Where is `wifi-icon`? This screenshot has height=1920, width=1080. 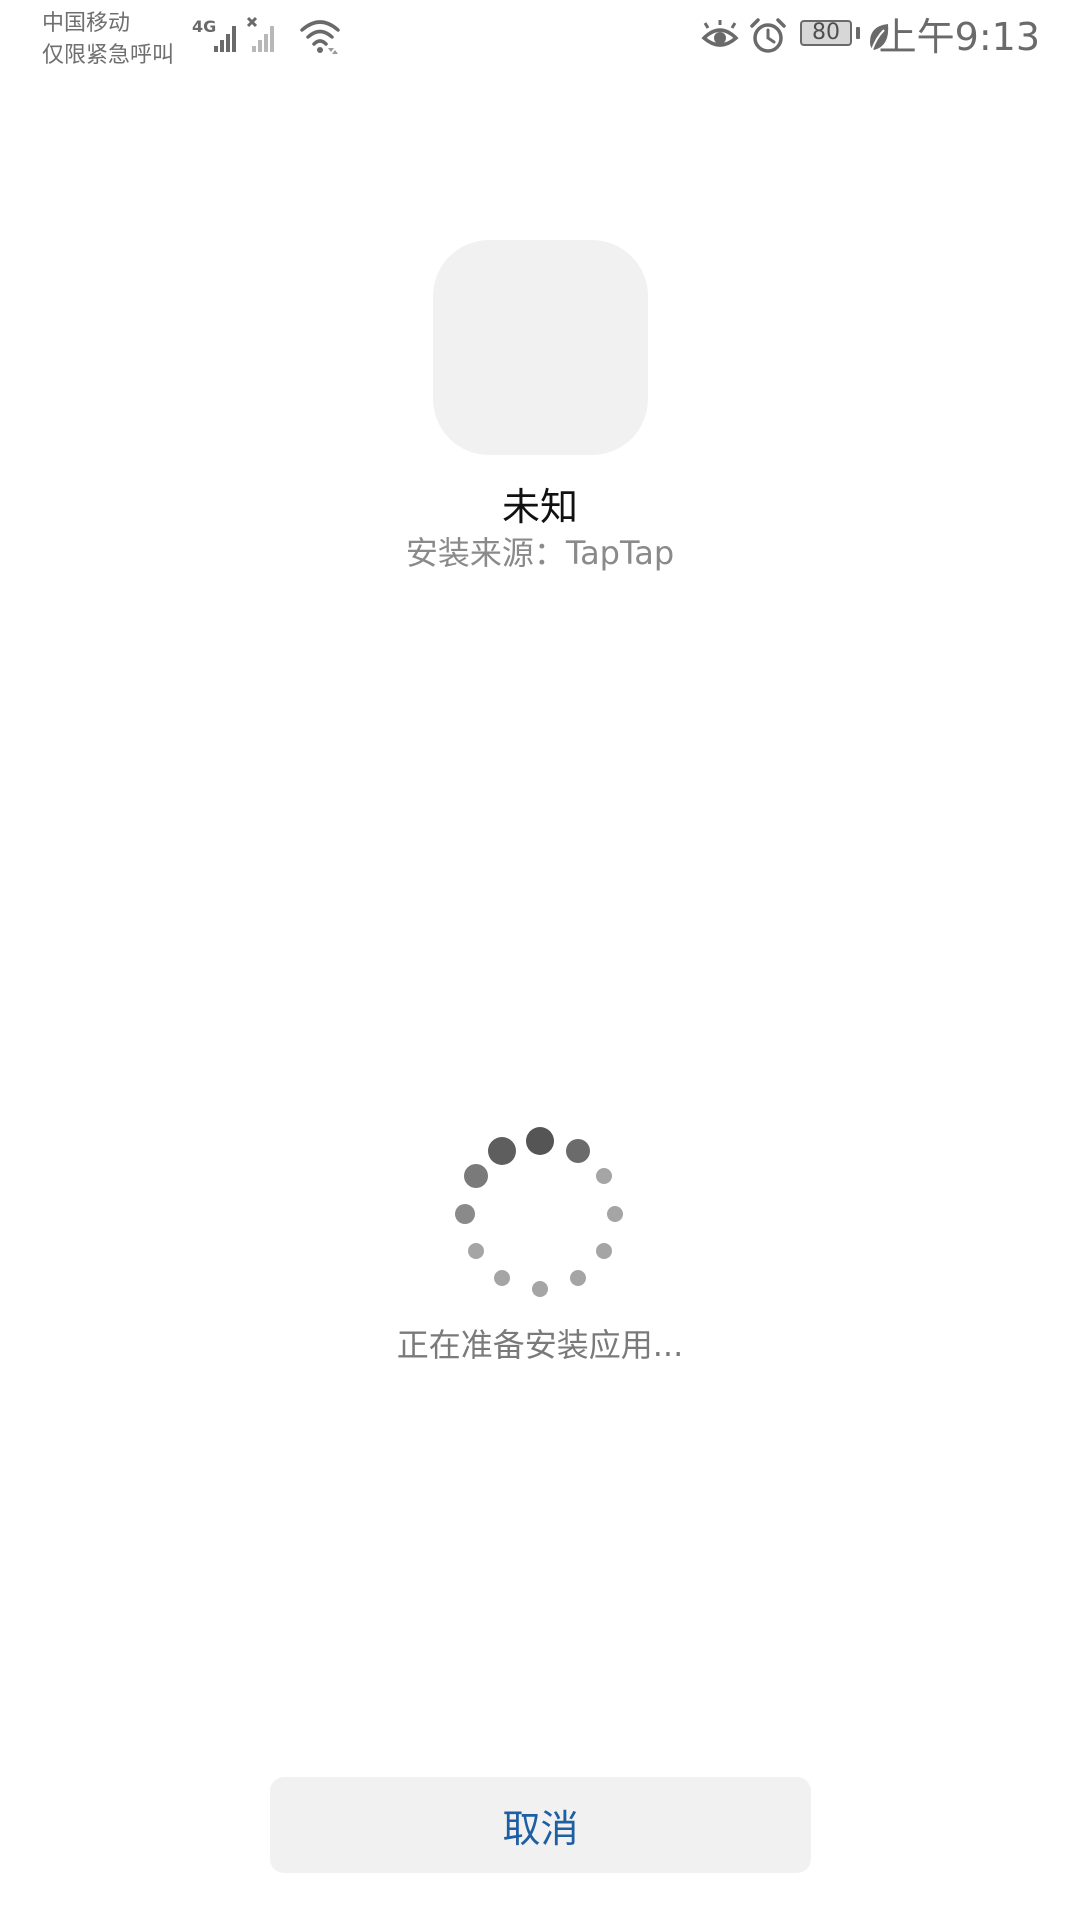 wifi-icon is located at coordinates (320, 37).